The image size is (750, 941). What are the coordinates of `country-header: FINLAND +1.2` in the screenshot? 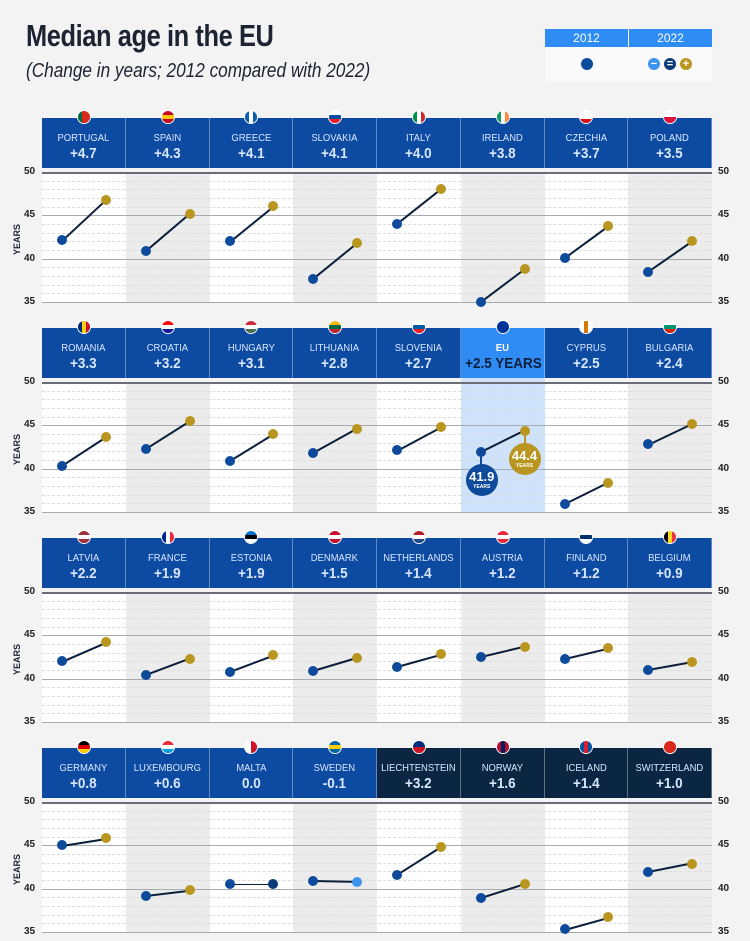 It's located at (586, 563).